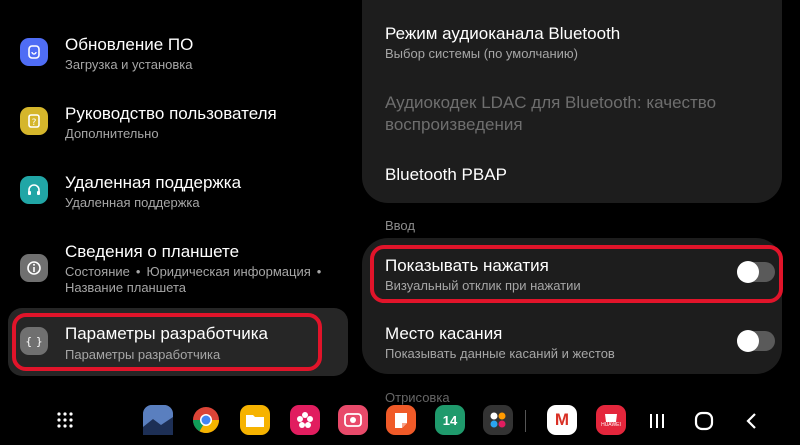  What do you see at coordinates (129, 64) in the screenshot?
I see `menu-item-subtitle: Загрузка и установка` at bounding box center [129, 64].